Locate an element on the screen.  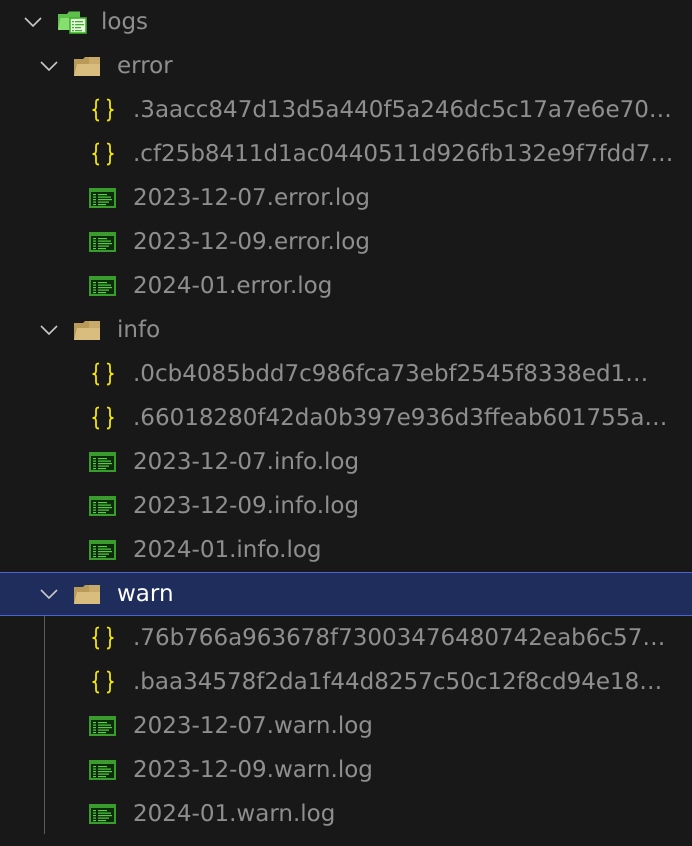
file-tree-item: 2023-12-09.warn.log is located at coordinates (346, 770).